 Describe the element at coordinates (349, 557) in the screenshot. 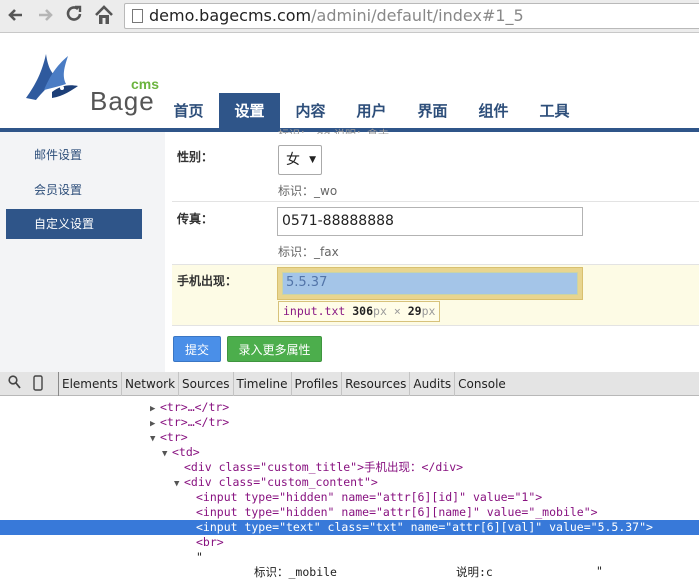

I see `dom-text-node: "` at that location.